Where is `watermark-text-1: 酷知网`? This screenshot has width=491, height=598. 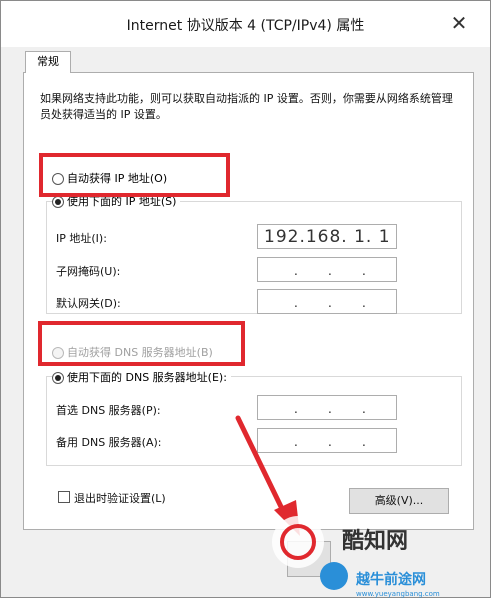
watermark-text-1: 酷知网 is located at coordinates (375, 541).